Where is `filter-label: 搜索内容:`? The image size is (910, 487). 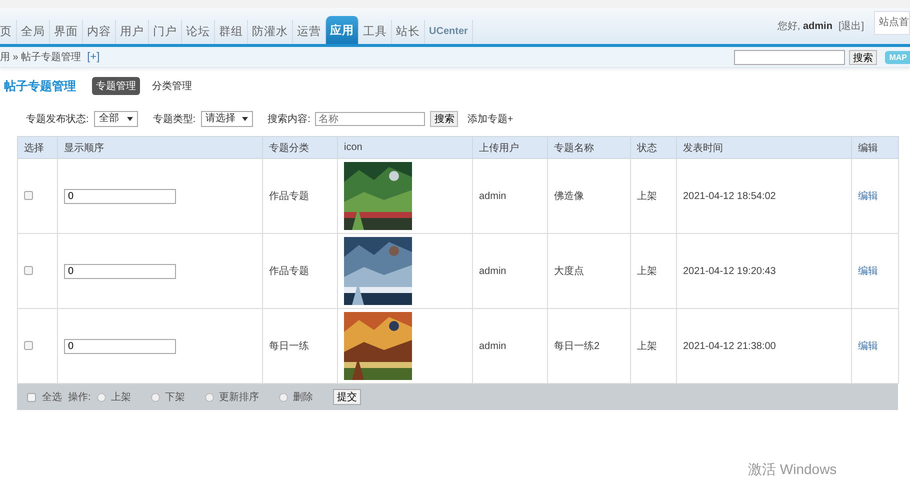
filter-label: 搜索内容: is located at coordinates (289, 119).